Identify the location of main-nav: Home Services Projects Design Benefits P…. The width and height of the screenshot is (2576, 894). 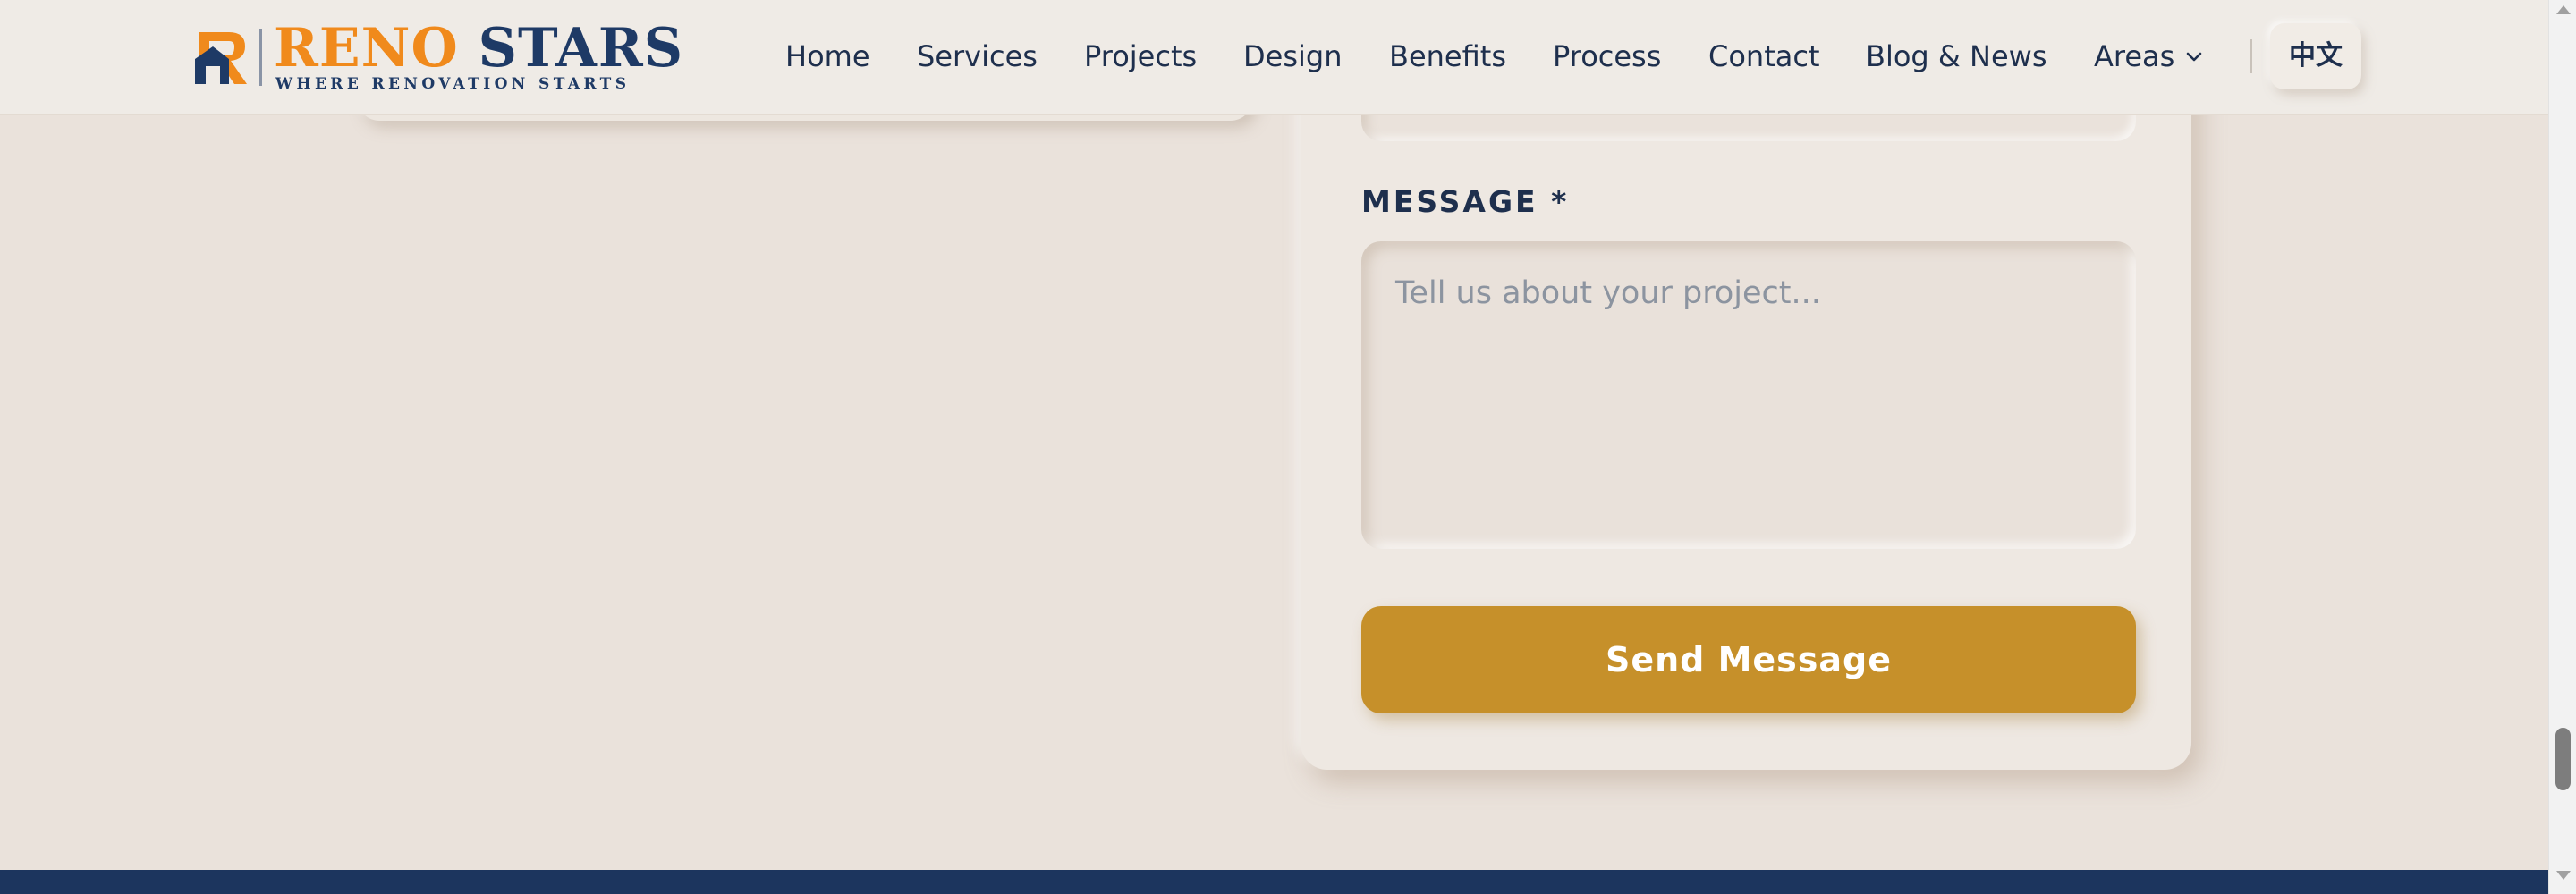
(1274, 58).